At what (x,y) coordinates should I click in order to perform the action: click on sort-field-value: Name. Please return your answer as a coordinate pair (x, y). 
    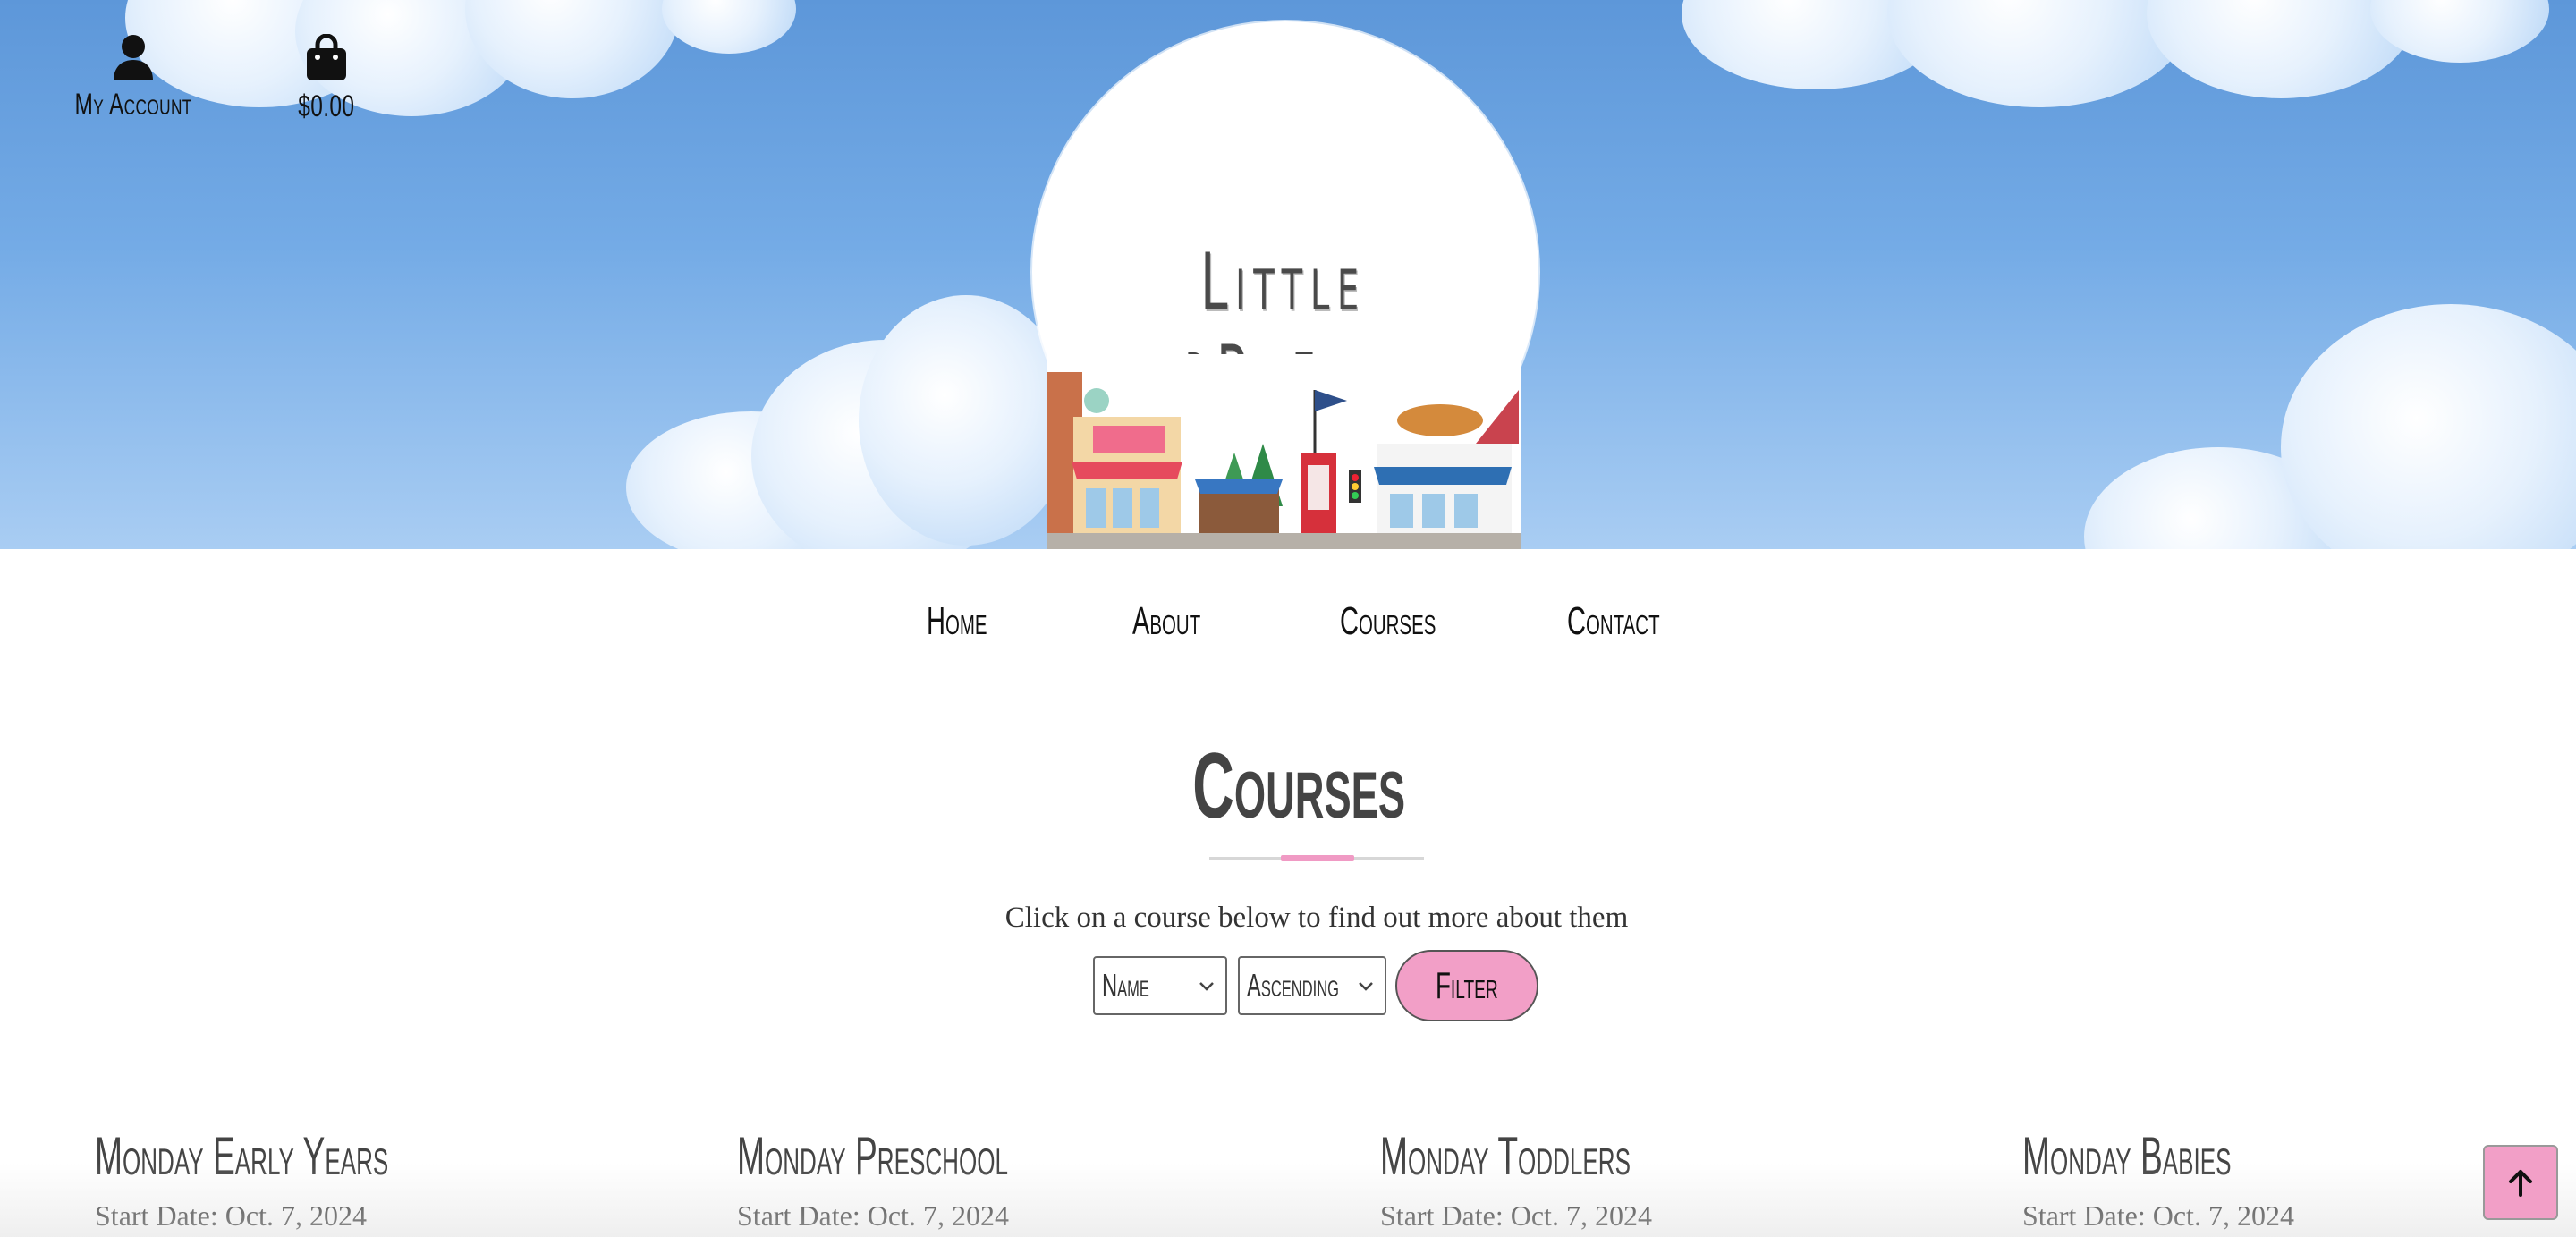
    Looking at the image, I should click on (1125, 985).